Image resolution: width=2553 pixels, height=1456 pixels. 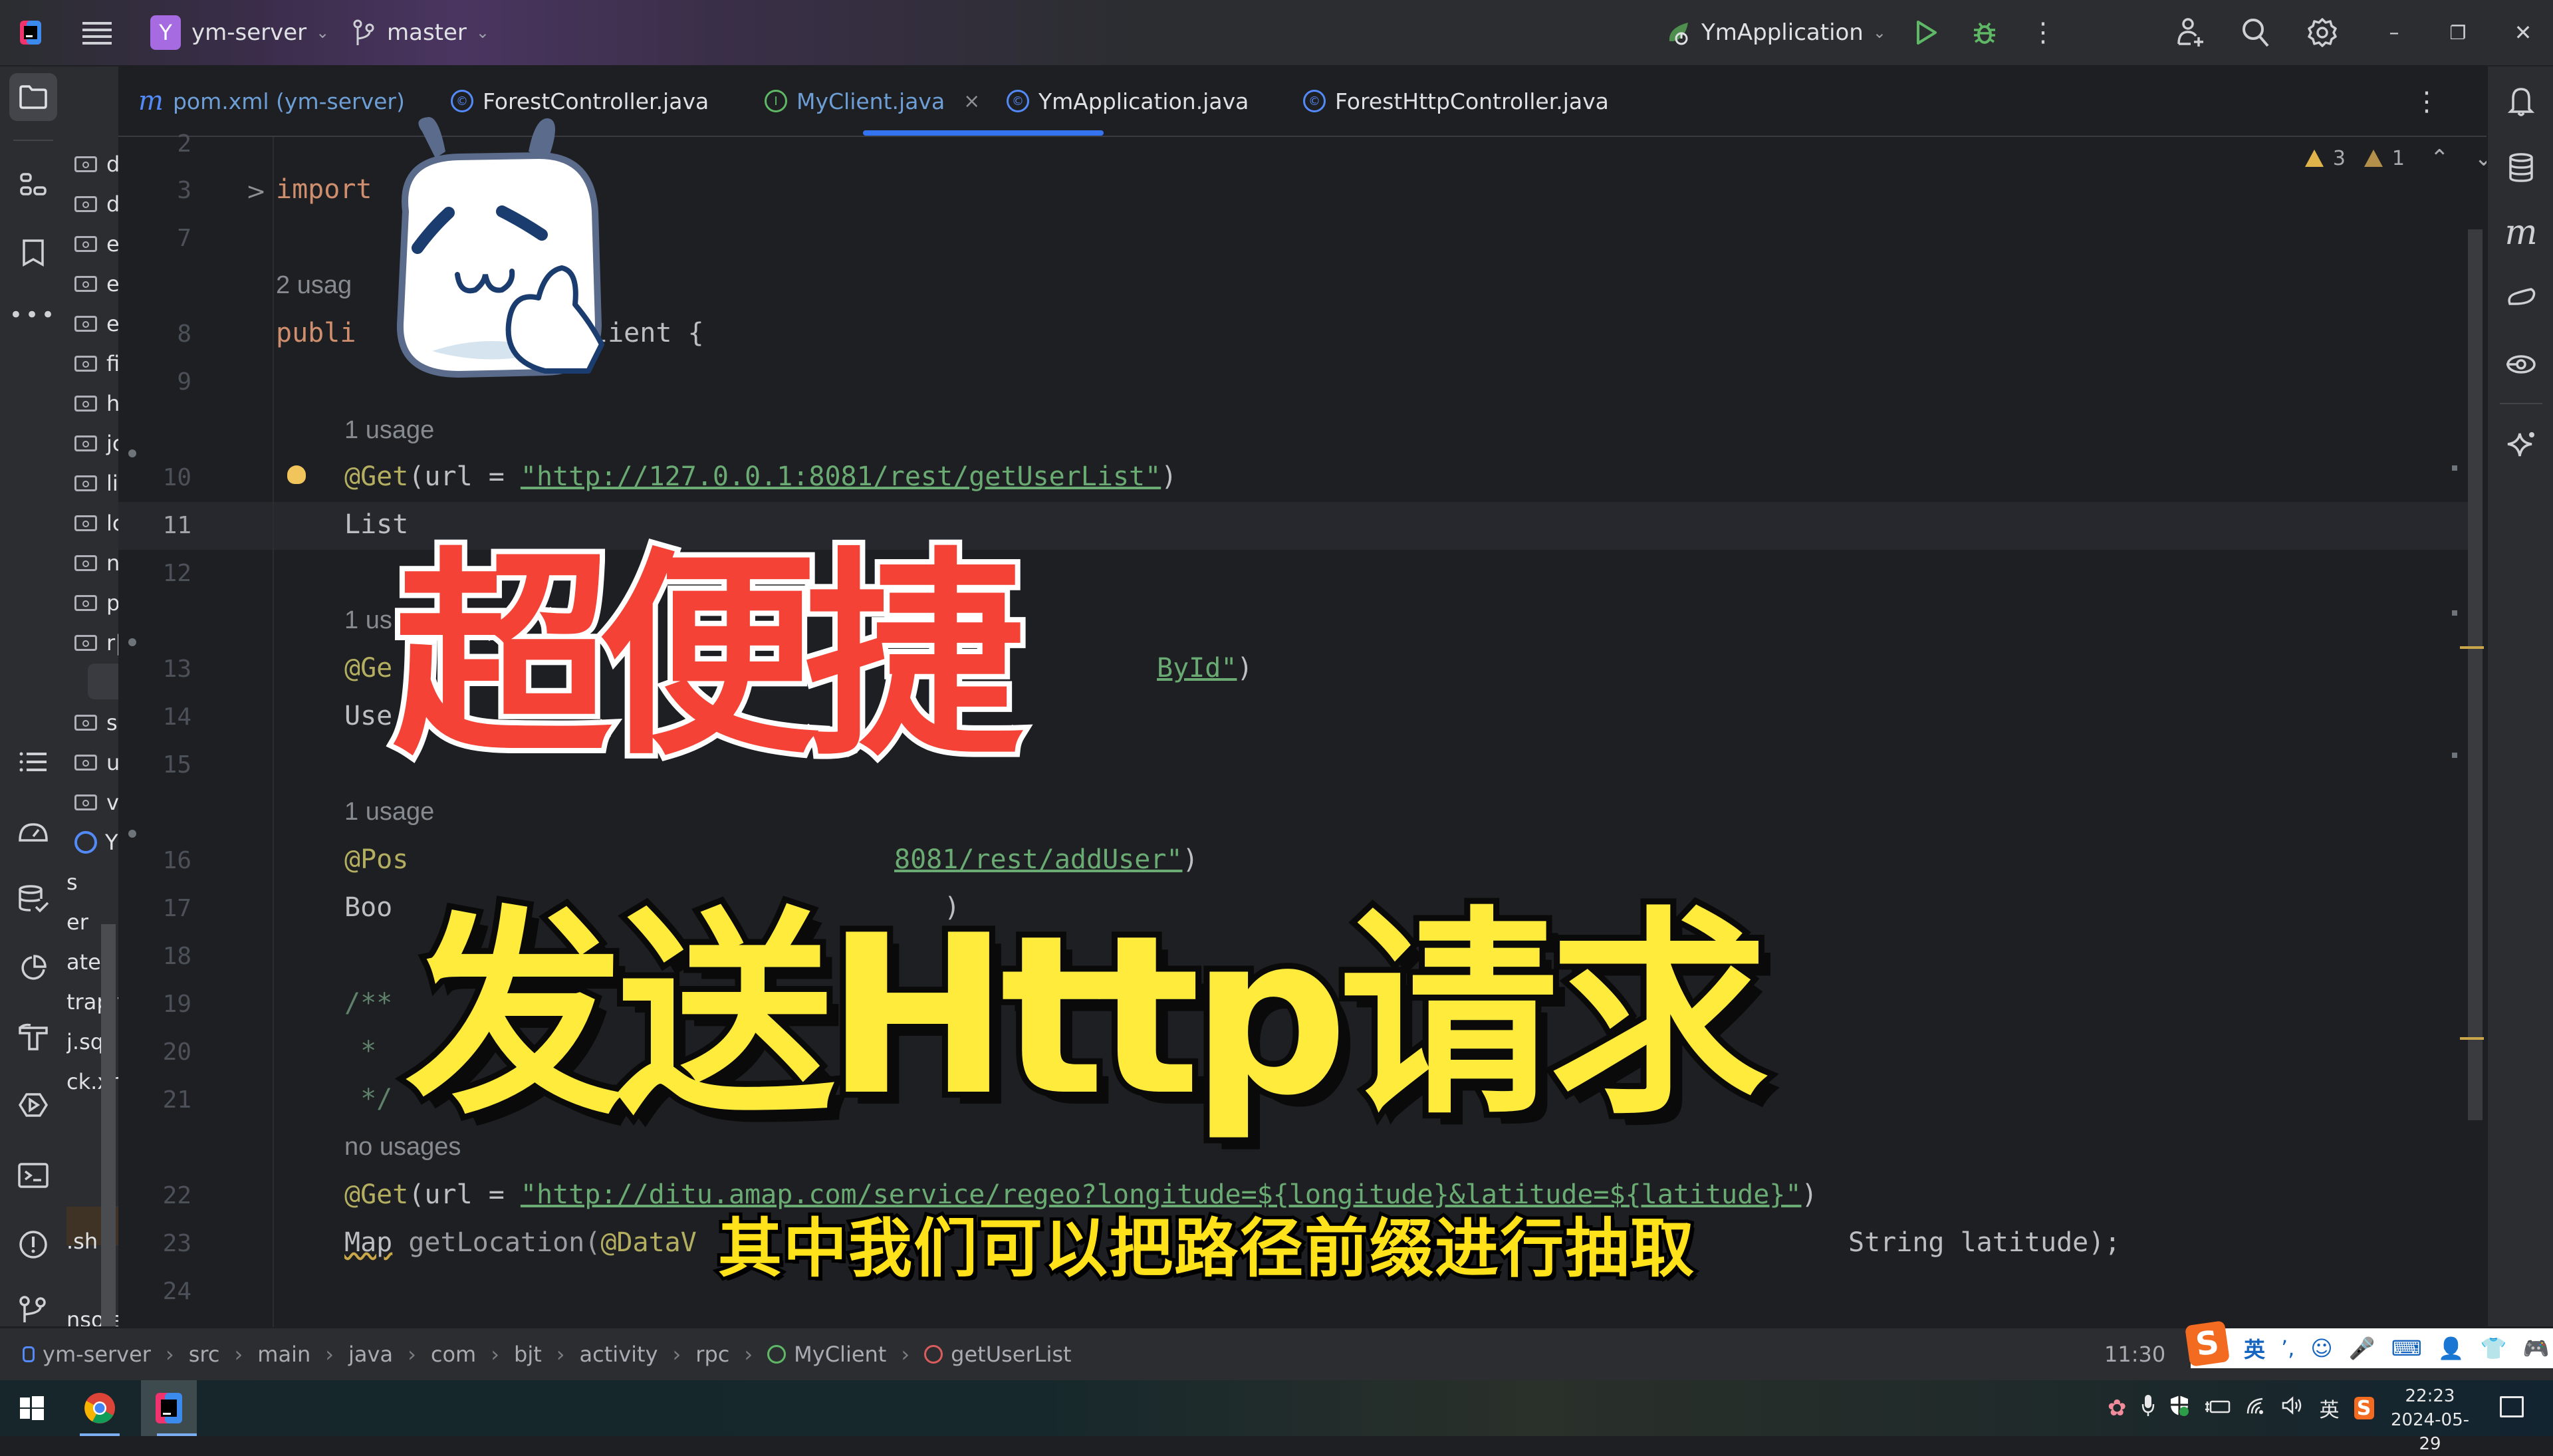 I want to click on maven-icon: m, so click(x=2521, y=233).